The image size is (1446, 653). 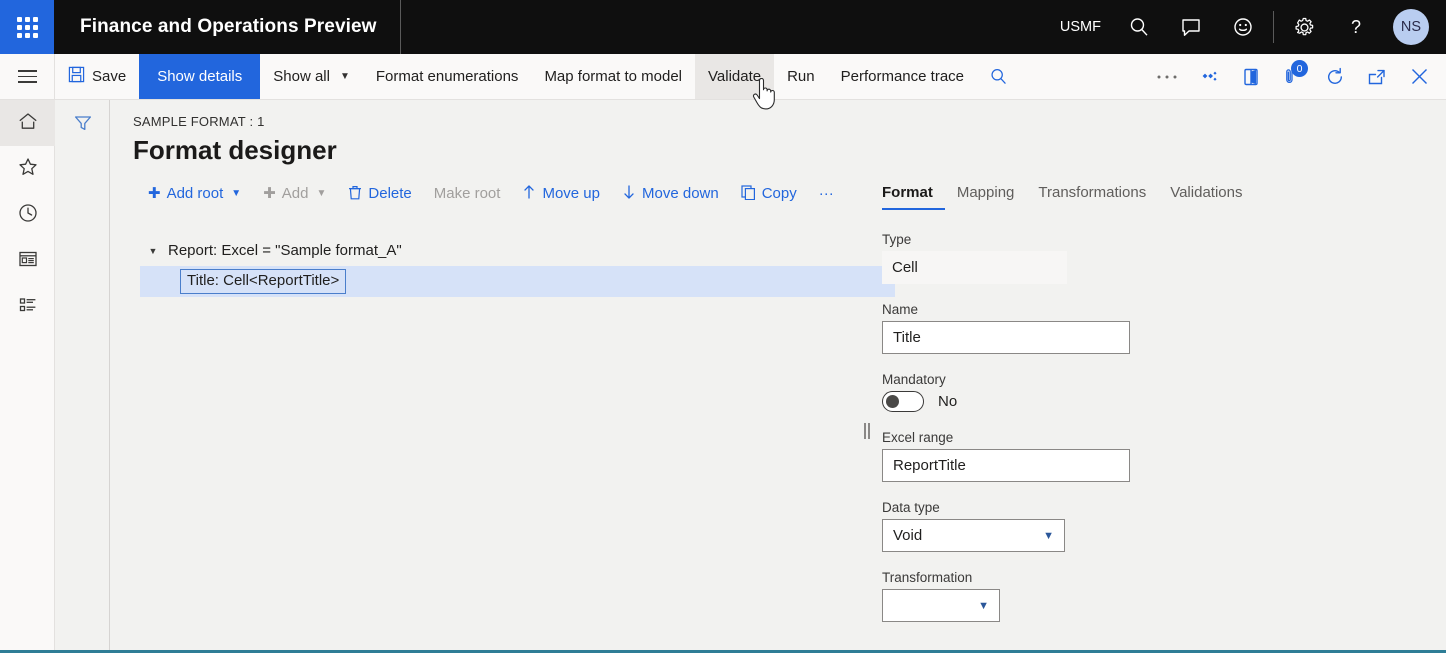 What do you see at coordinates (1006, 465) in the screenshot?
I see `excel-range-input: ReportTitle` at bounding box center [1006, 465].